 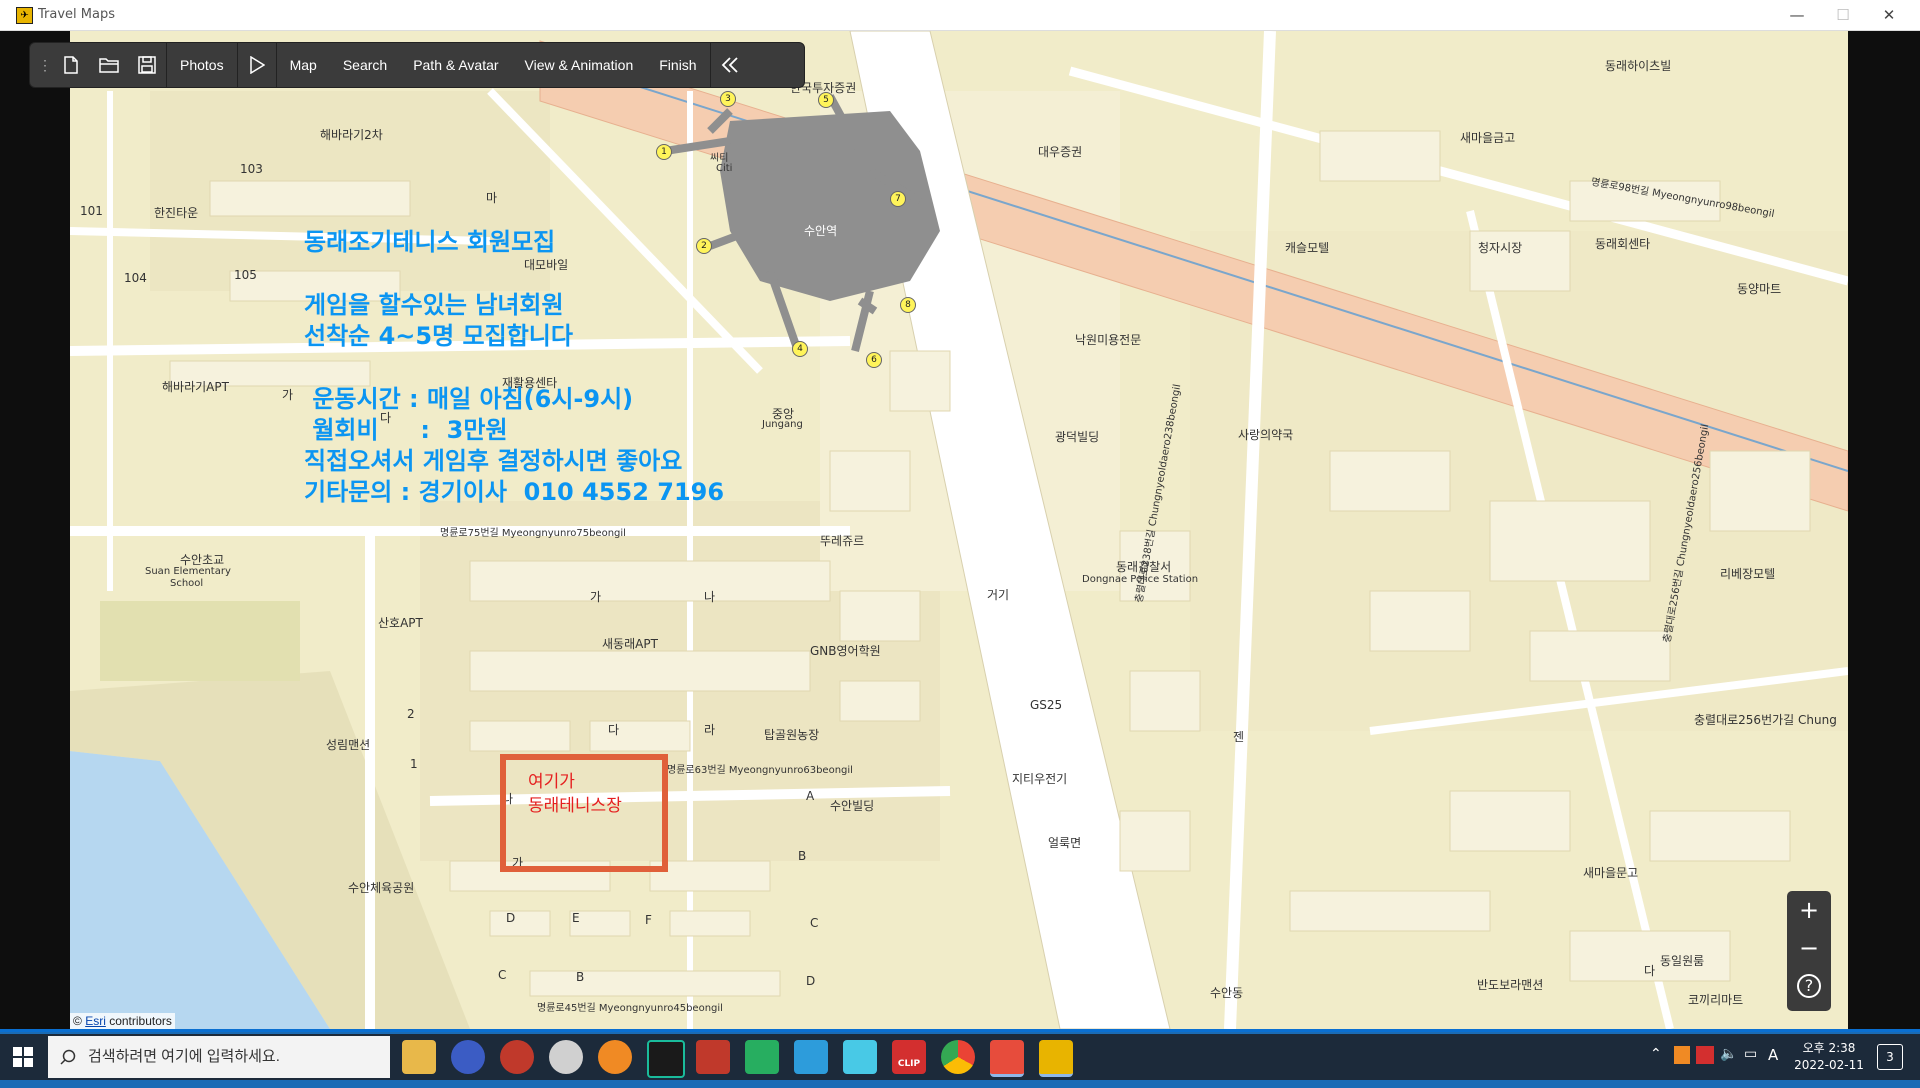 What do you see at coordinates (219, 1057) in the screenshot?
I see `taskbar-search-input: 검색하려면 여기에 입력하세요.` at bounding box center [219, 1057].